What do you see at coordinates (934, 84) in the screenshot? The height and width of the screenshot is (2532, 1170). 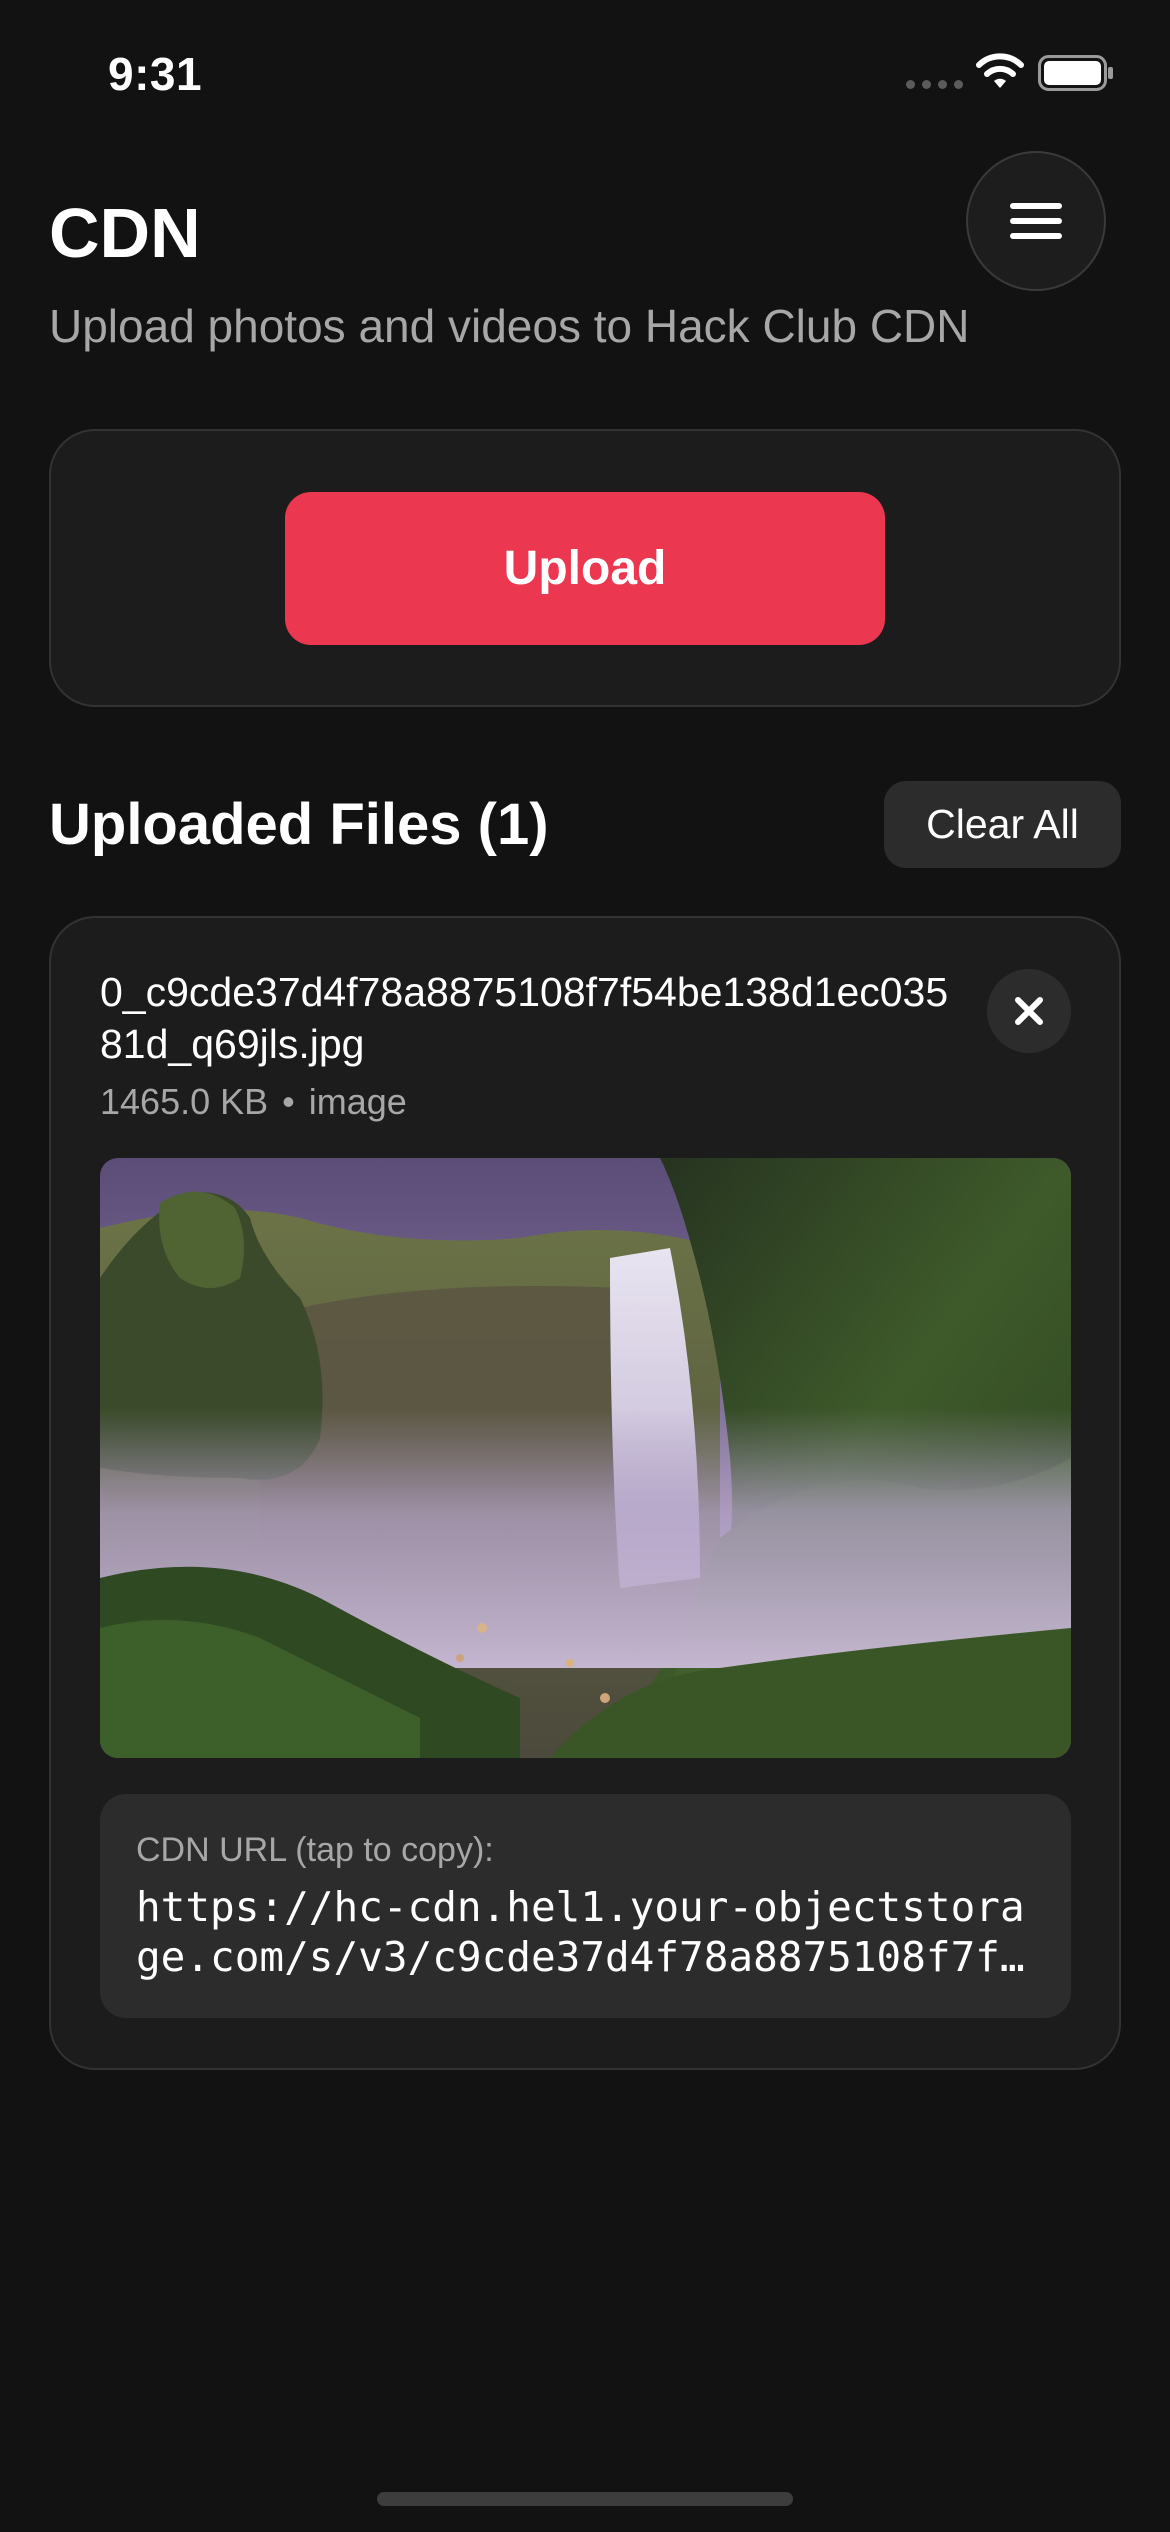 I see `cellular-signal-icon` at bounding box center [934, 84].